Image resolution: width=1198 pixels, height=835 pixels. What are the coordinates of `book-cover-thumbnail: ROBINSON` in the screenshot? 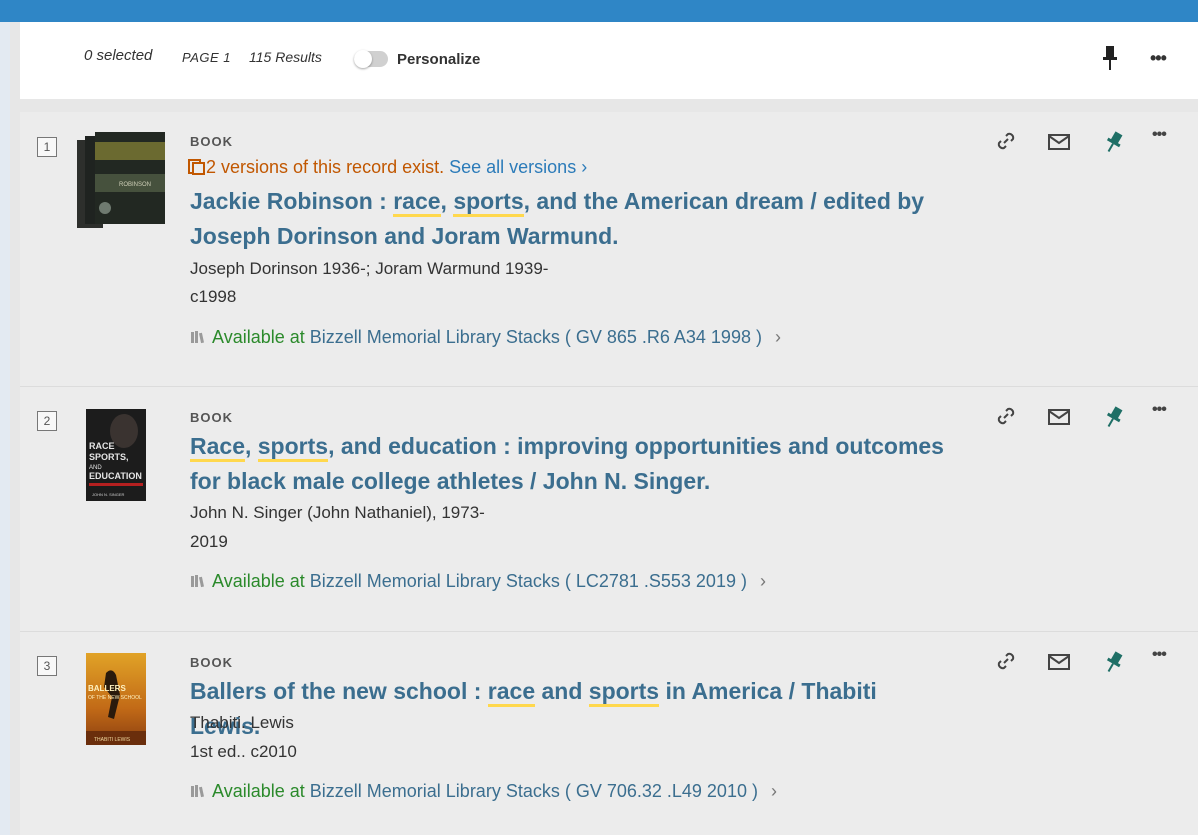 It's located at (123, 180).